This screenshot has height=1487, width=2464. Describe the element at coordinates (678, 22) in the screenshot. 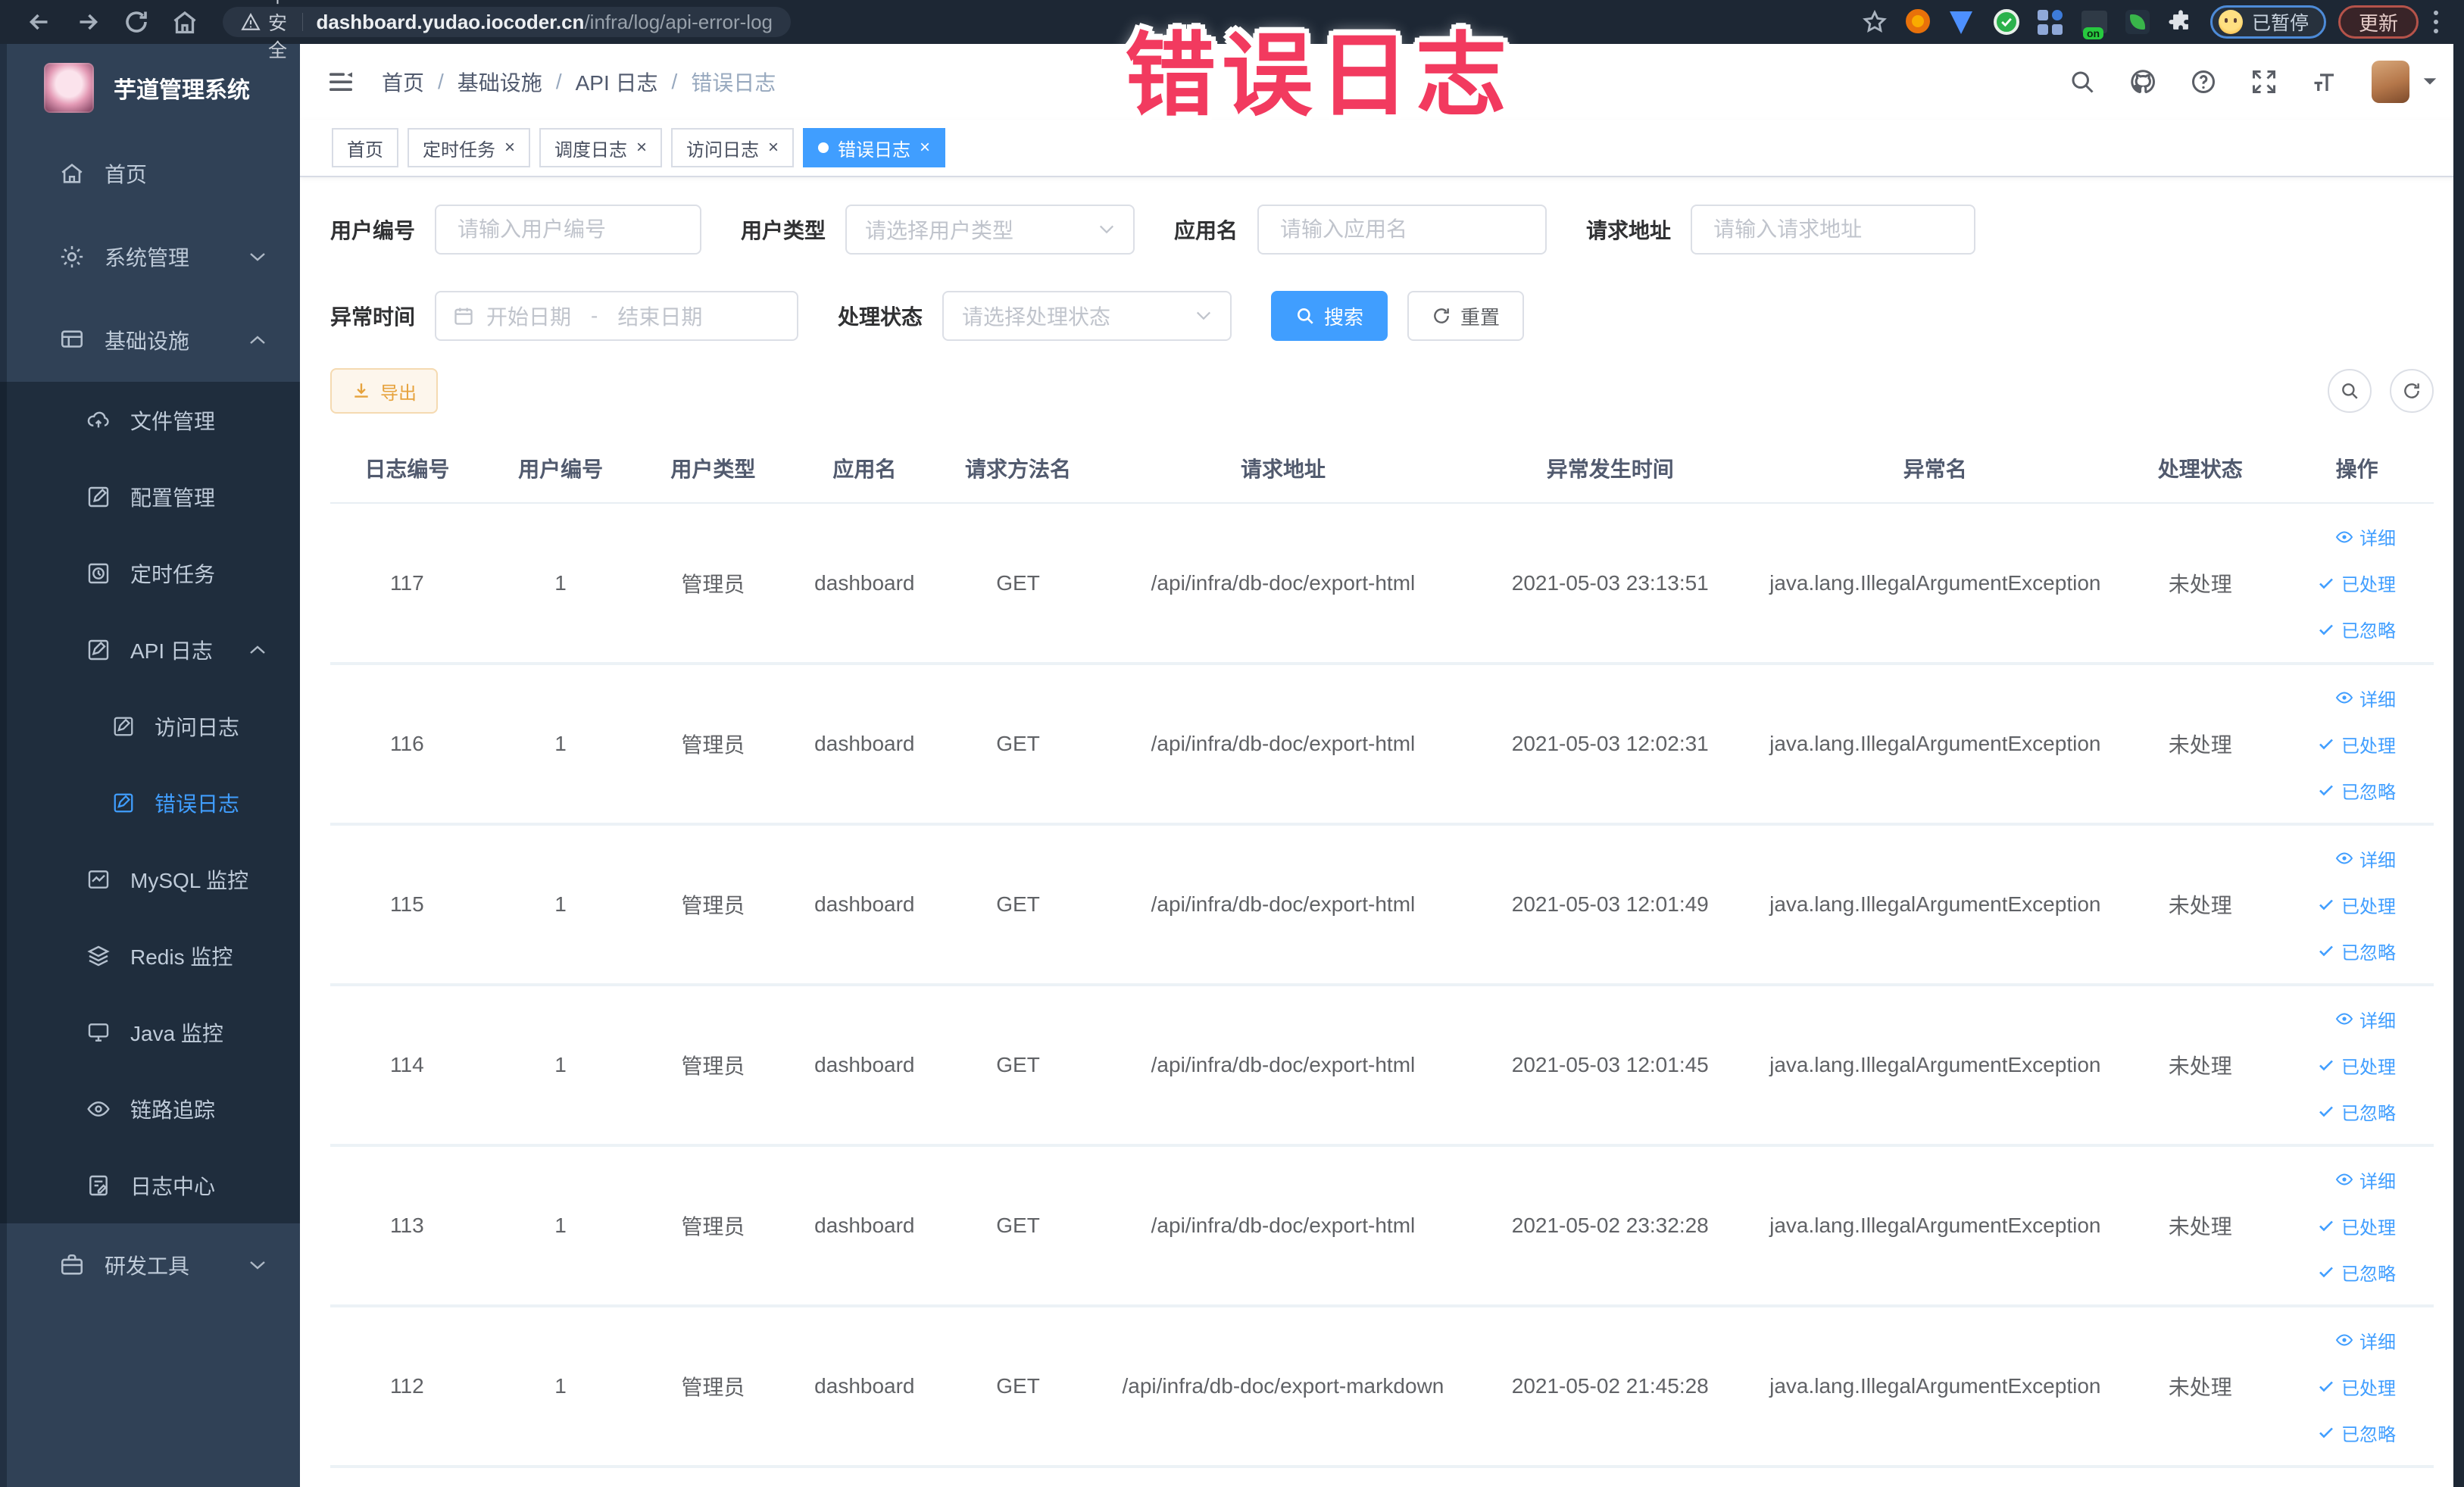

I see `url-path: /infra/log/api-error-log` at that location.